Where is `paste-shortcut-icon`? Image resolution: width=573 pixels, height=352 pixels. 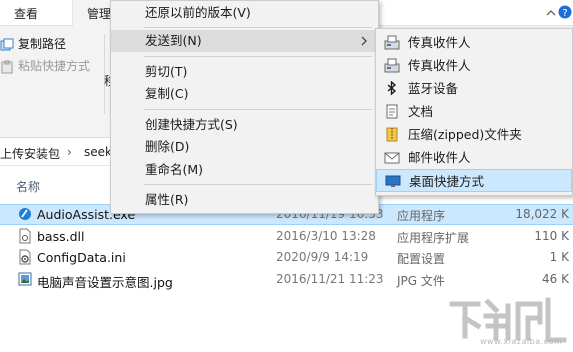
paste-shortcut-icon is located at coordinates (7, 66).